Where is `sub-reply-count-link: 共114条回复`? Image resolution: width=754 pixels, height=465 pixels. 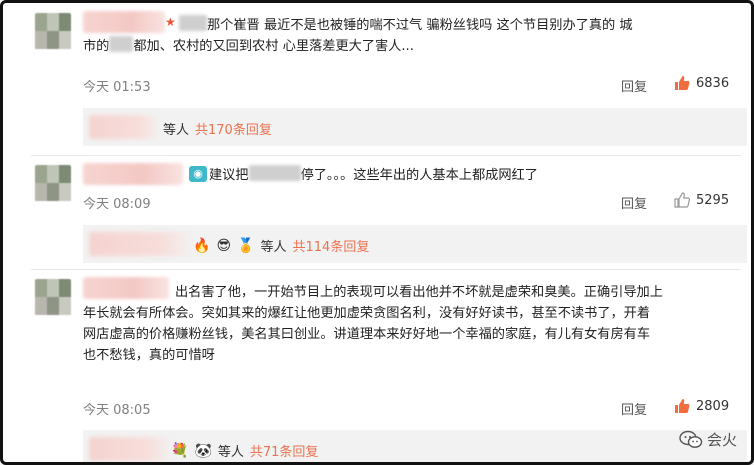 sub-reply-count-link: 共114条回复 is located at coordinates (331, 245).